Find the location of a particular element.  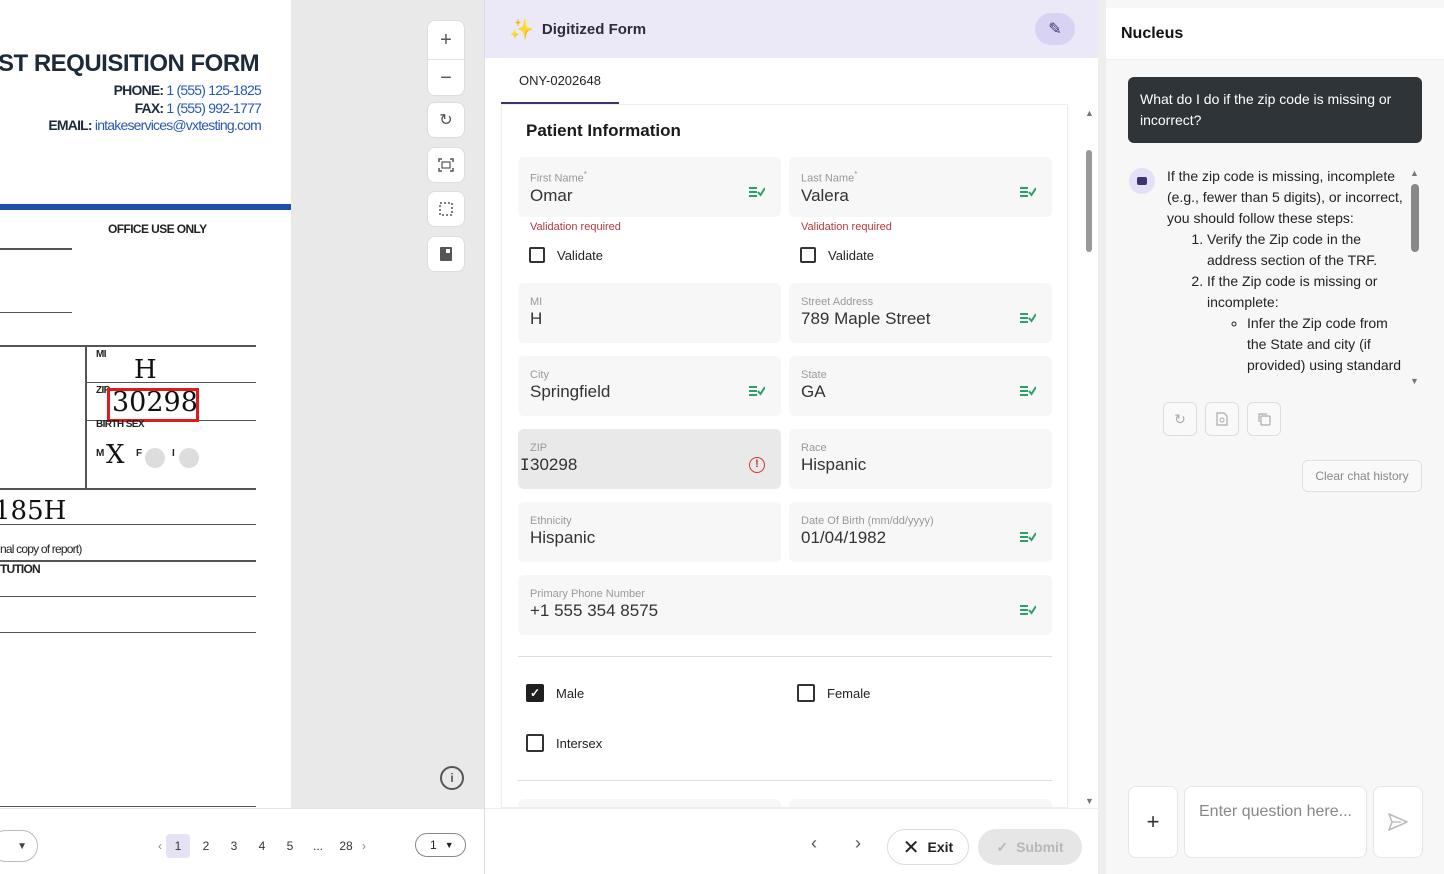

tab-requisition: ONY-0202648 is located at coordinates (560, 81).